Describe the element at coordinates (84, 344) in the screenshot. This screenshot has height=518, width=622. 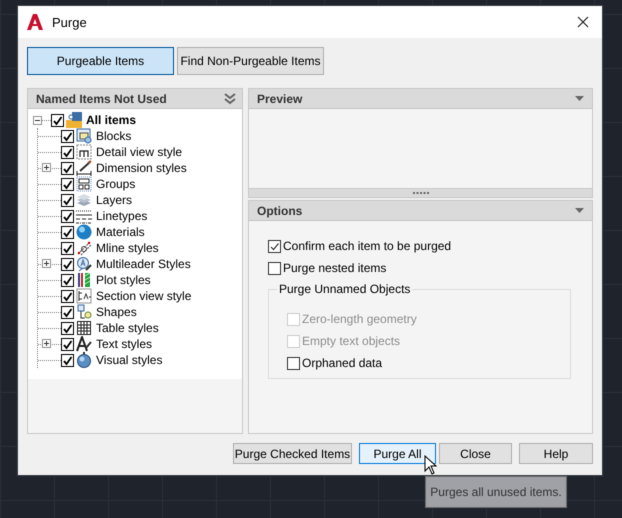
I see `text-style-icon` at that location.